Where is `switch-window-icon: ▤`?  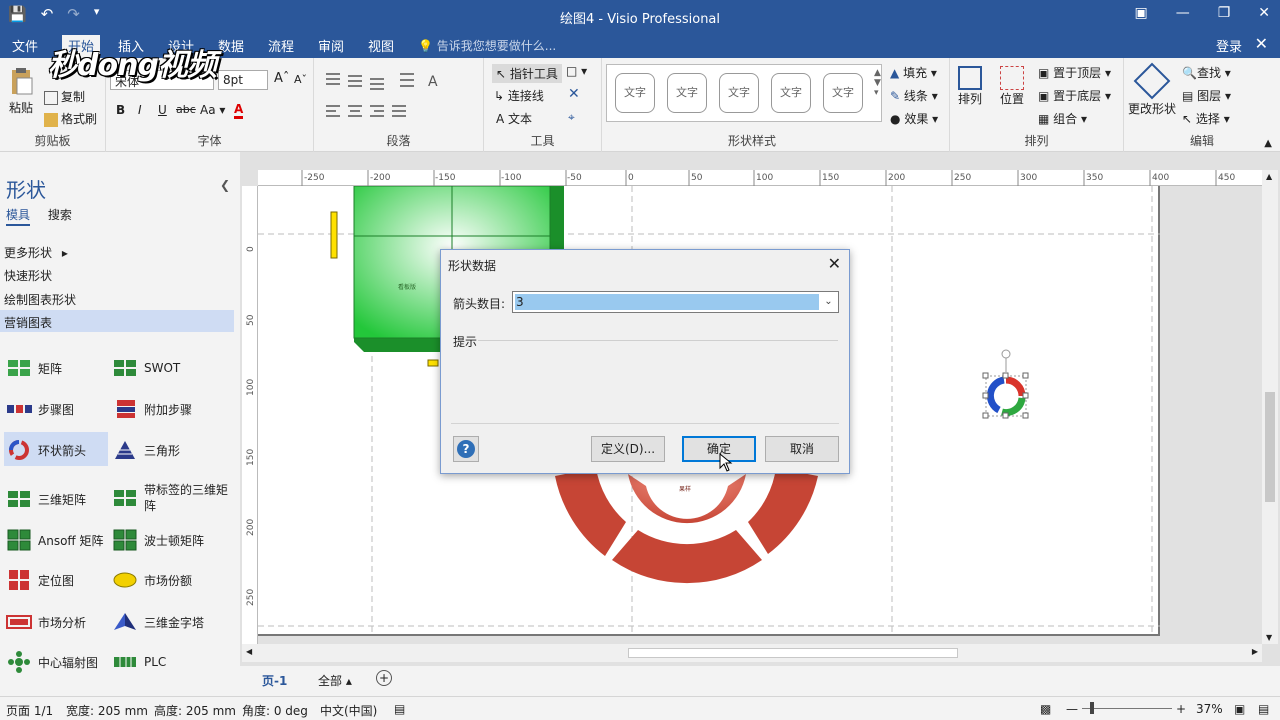
switch-window-icon: ▤ is located at coordinates (1263, 709).